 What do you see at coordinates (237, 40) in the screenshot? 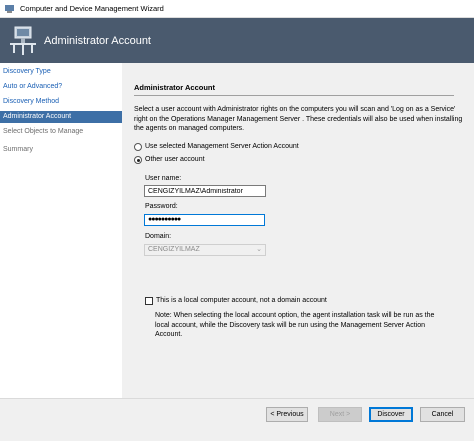
I see `wizard-banner: Administrator Account` at bounding box center [237, 40].